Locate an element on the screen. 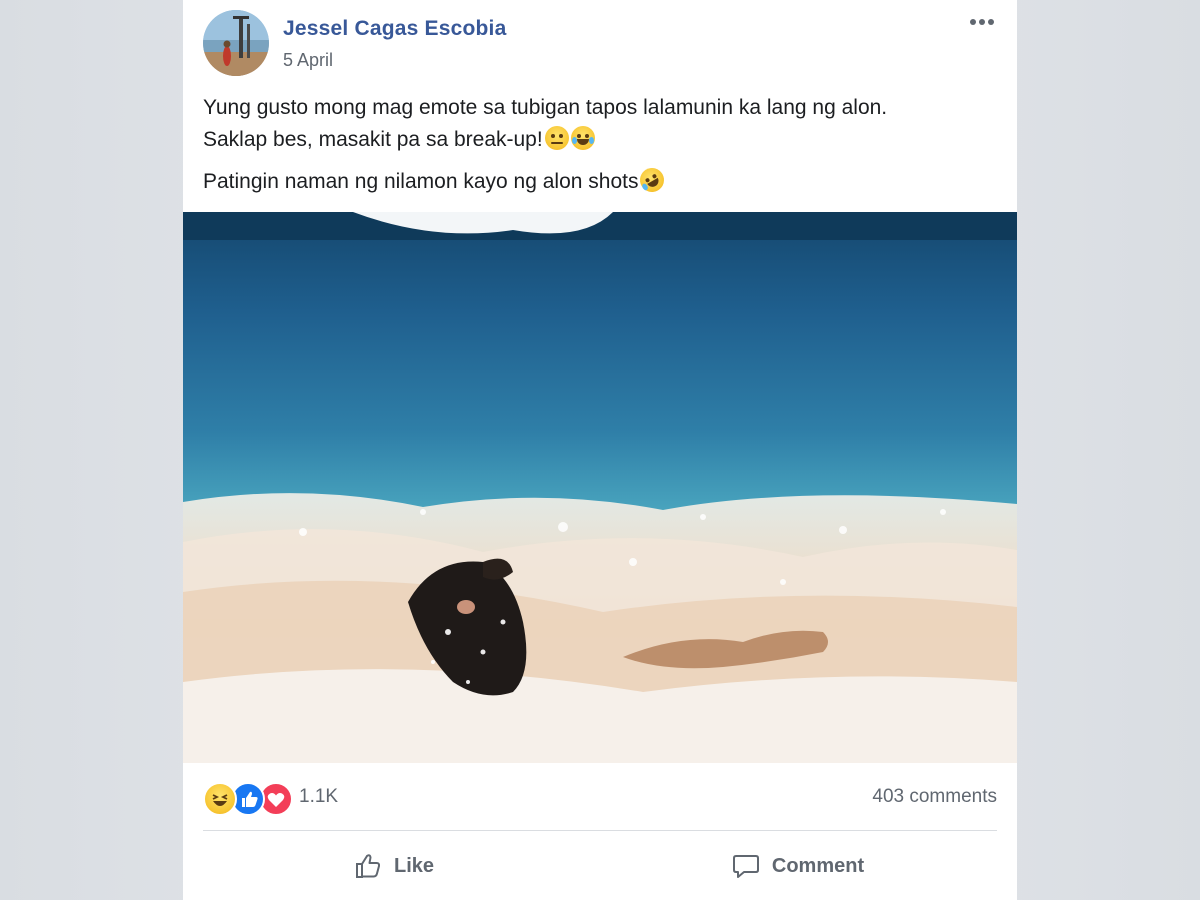  speech-bubble-icon is located at coordinates (746, 866).